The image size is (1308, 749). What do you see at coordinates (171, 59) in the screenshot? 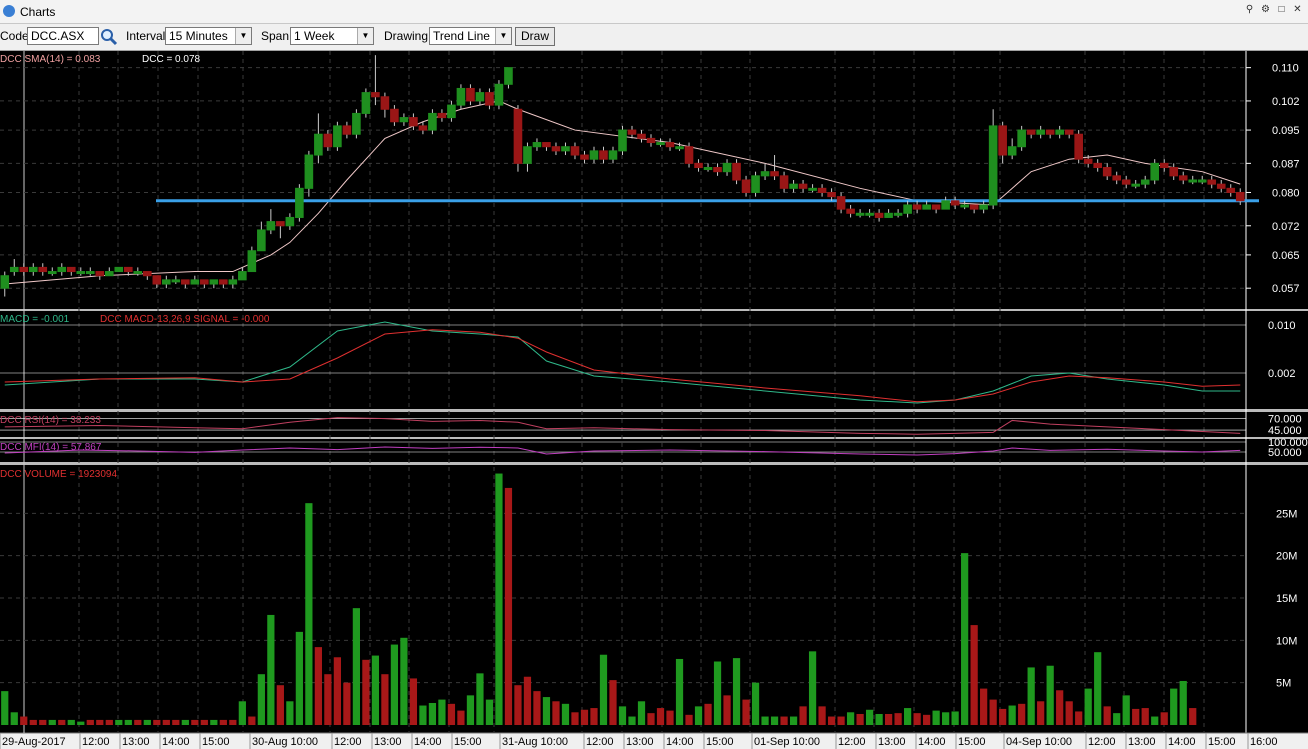
I see `price-legend: DCC = 0.078` at bounding box center [171, 59].